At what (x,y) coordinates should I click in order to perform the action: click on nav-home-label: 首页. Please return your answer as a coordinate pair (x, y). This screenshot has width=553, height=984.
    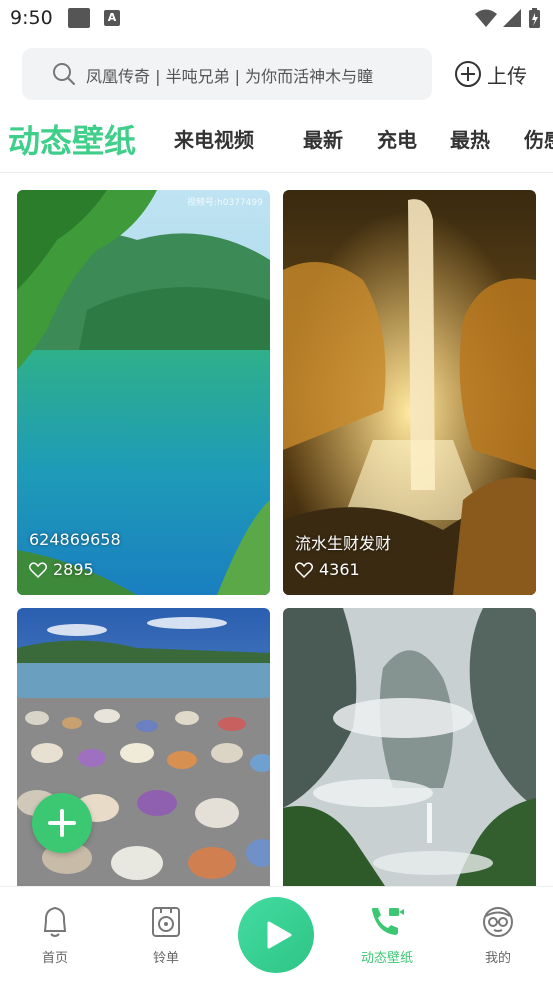
    Looking at the image, I should click on (54, 958).